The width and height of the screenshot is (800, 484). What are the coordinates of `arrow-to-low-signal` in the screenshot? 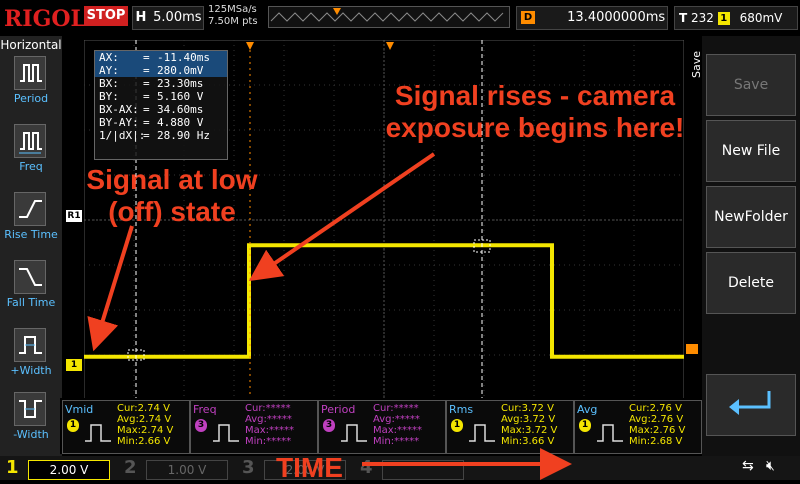 It's located at (110, 288).